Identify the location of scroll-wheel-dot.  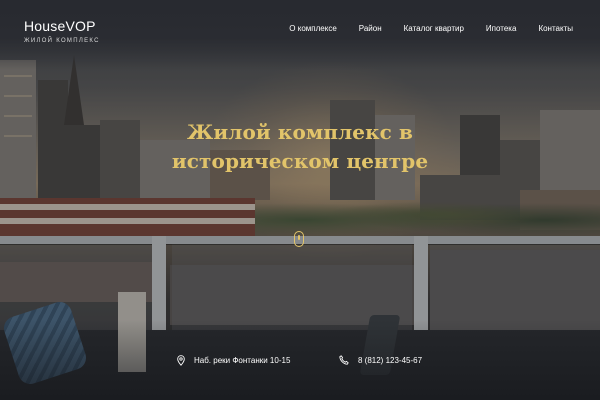
(299, 237).